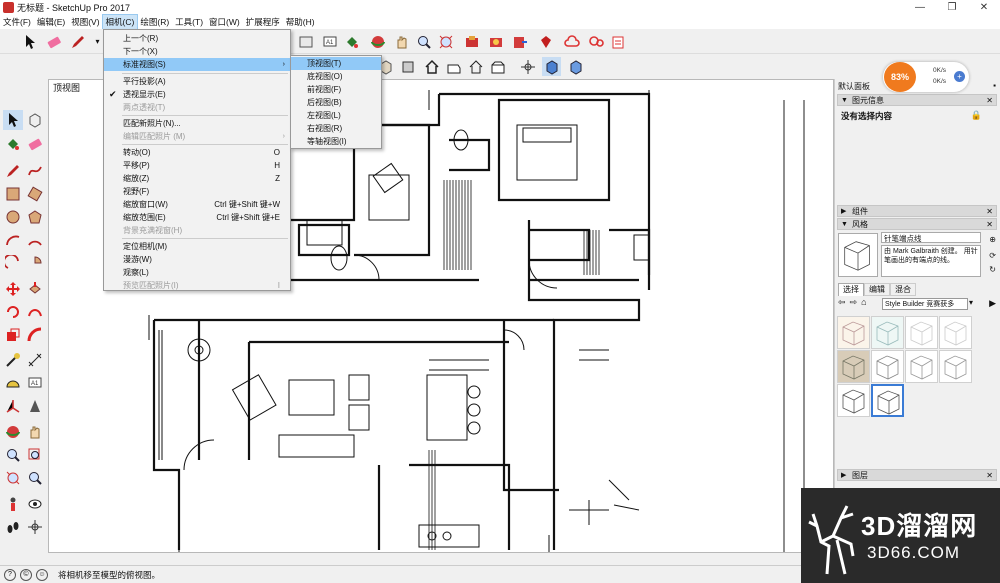 The width and height of the screenshot is (1000, 583). Describe the element at coordinates (13, 144) in the screenshot. I see `paint-icon` at that location.